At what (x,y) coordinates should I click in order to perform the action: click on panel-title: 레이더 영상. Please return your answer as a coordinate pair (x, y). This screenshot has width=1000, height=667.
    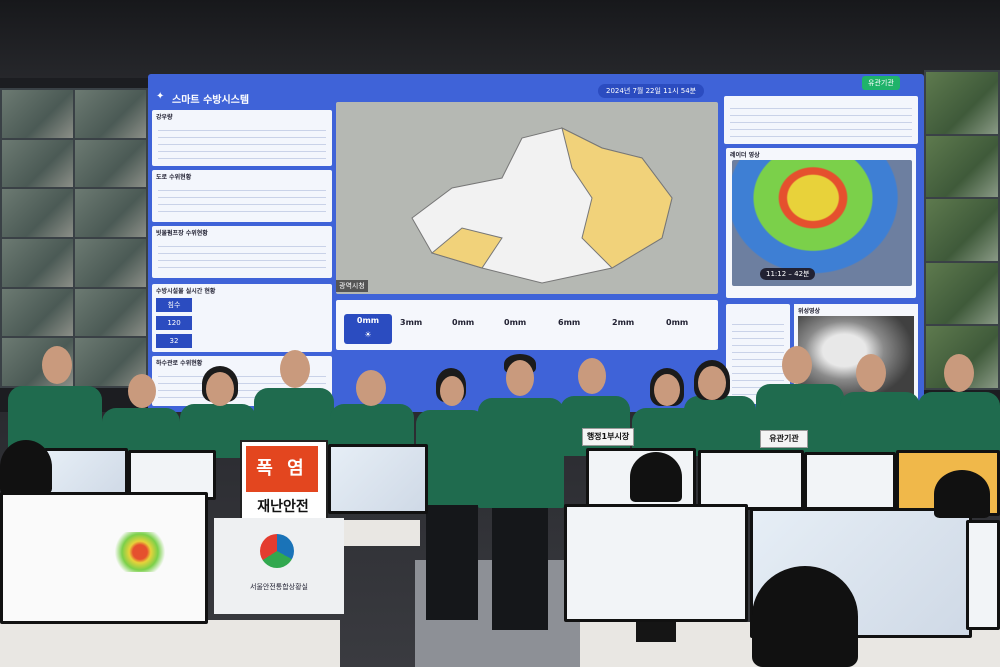
    Looking at the image, I should click on (745, 155).